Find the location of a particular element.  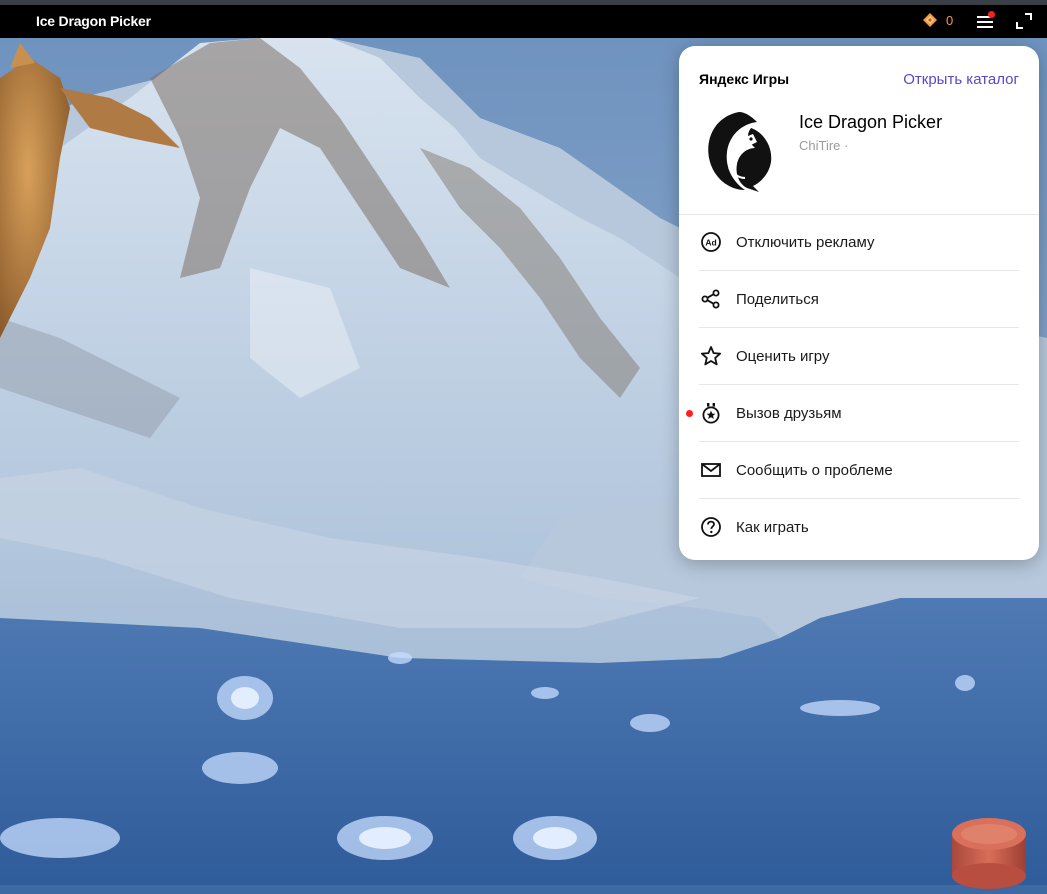

game-name: Ice Dragon Picker is located at coordinates (871, 122).